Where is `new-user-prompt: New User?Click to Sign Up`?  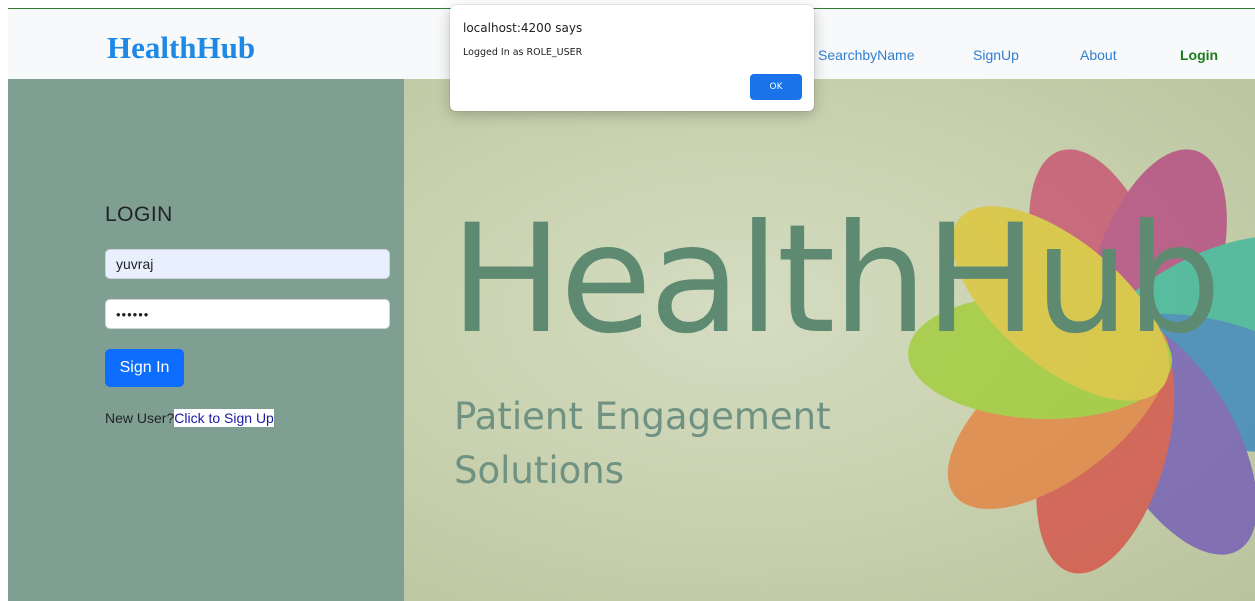
new-user-prompt: New User?Click to Sign Up is located at coordinates (189, 418).